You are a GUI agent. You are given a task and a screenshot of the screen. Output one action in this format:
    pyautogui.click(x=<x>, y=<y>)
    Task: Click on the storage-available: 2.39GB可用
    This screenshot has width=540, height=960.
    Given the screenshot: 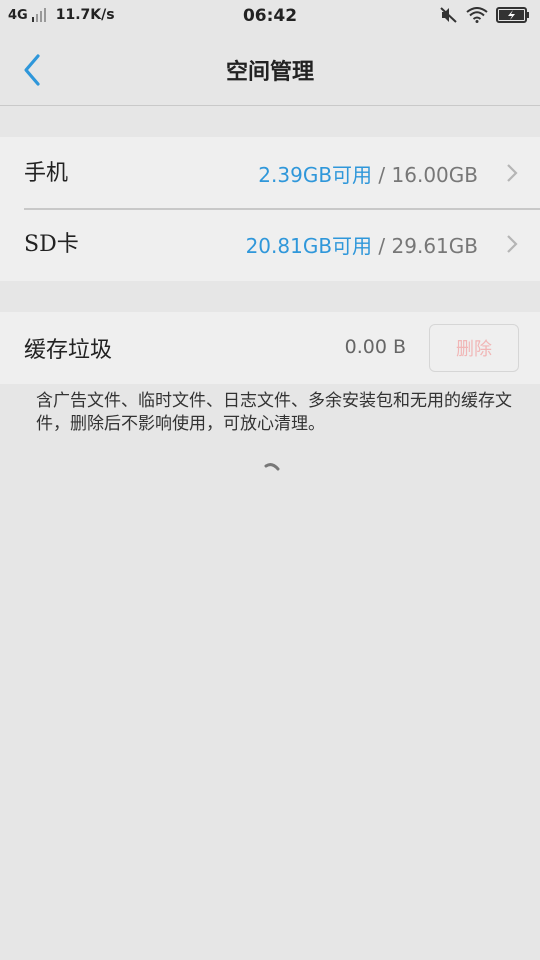 What is the action you would take?
    pyautogui.click(x=315, y=175)
    